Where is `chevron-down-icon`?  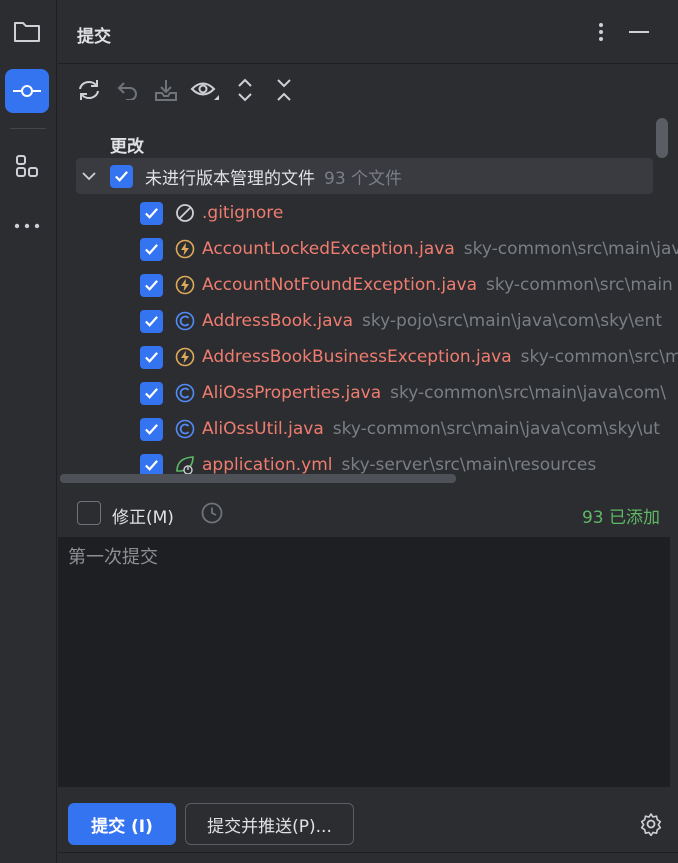 chevron-down-icon is located at coordinates (89, 176).